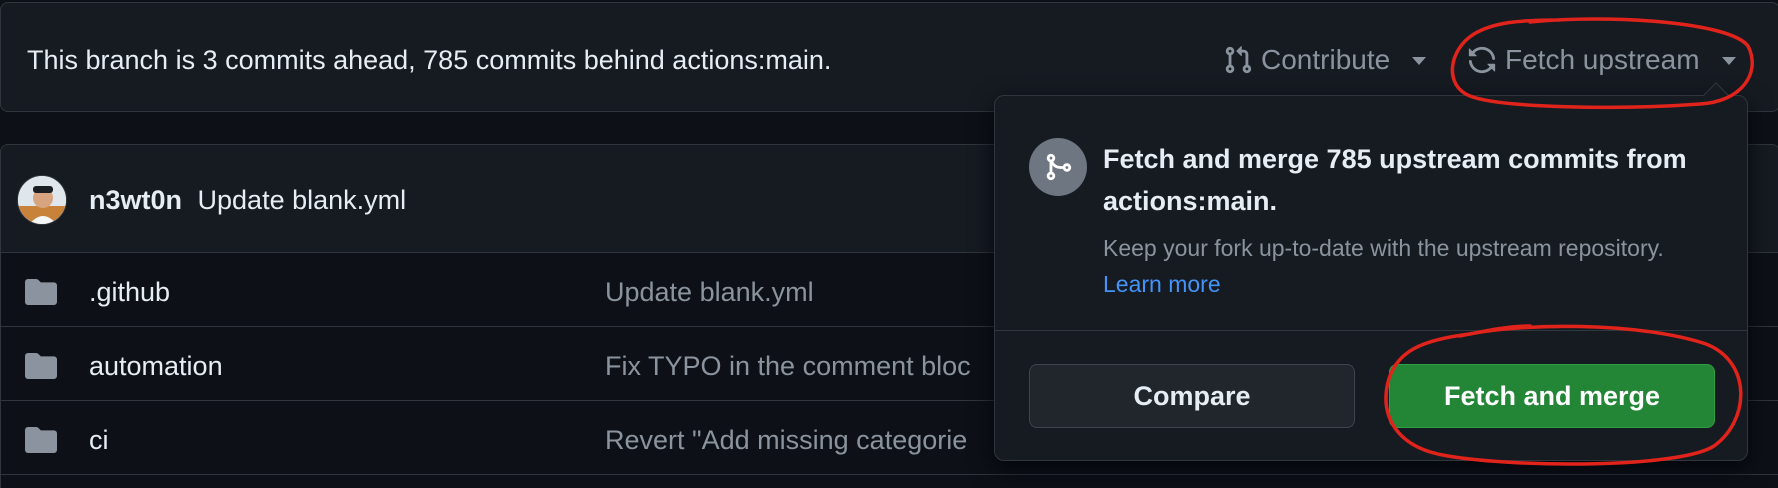  I want to click on file-commit-message: Revert "Add missing categorie, so click(786, 440).